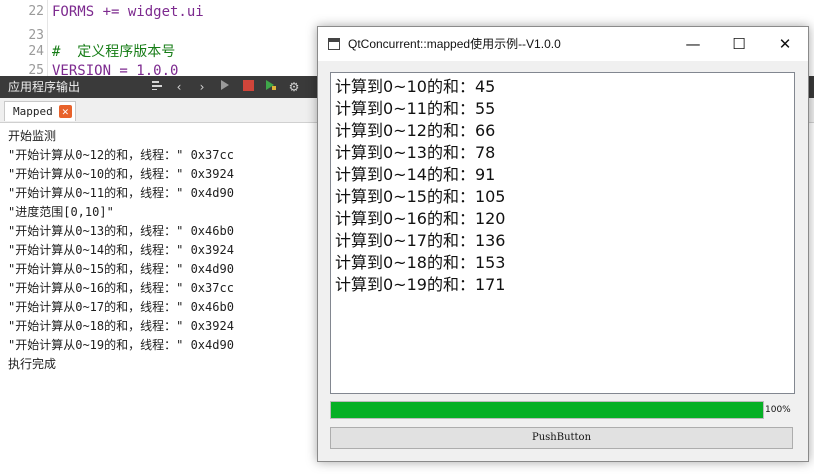 This screenshot has width=814, height=475. What do you see at coordinates (454, 44) in the screenshot?
I see `window-title: QtConcurrent::mapped使用示例--V1.0.0` at bounding box center [454, 44].